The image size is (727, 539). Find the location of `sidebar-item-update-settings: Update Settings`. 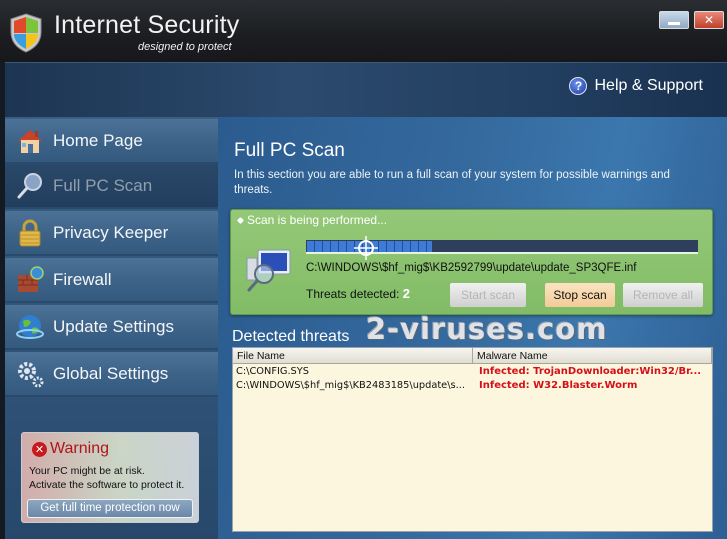

sidebar-item-update-settings: Update Settings is located at coordinates (111, 327).